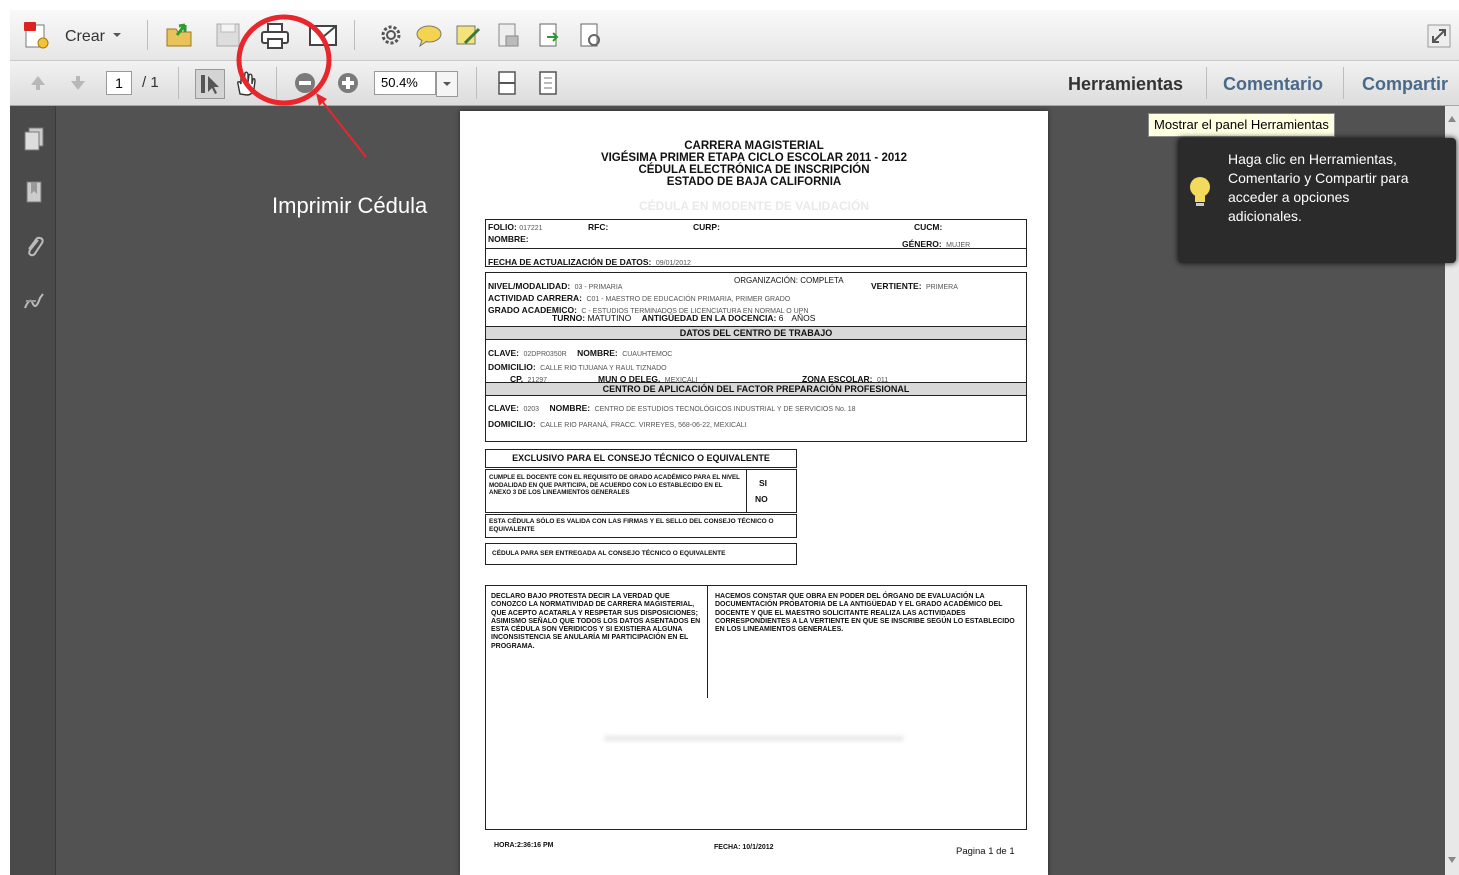 Image resolution: width=1459 pixels, height=875 pixels. Describe the element at coordinates (78, 83) in the screenshot. I see `next-page-icon` at that location.